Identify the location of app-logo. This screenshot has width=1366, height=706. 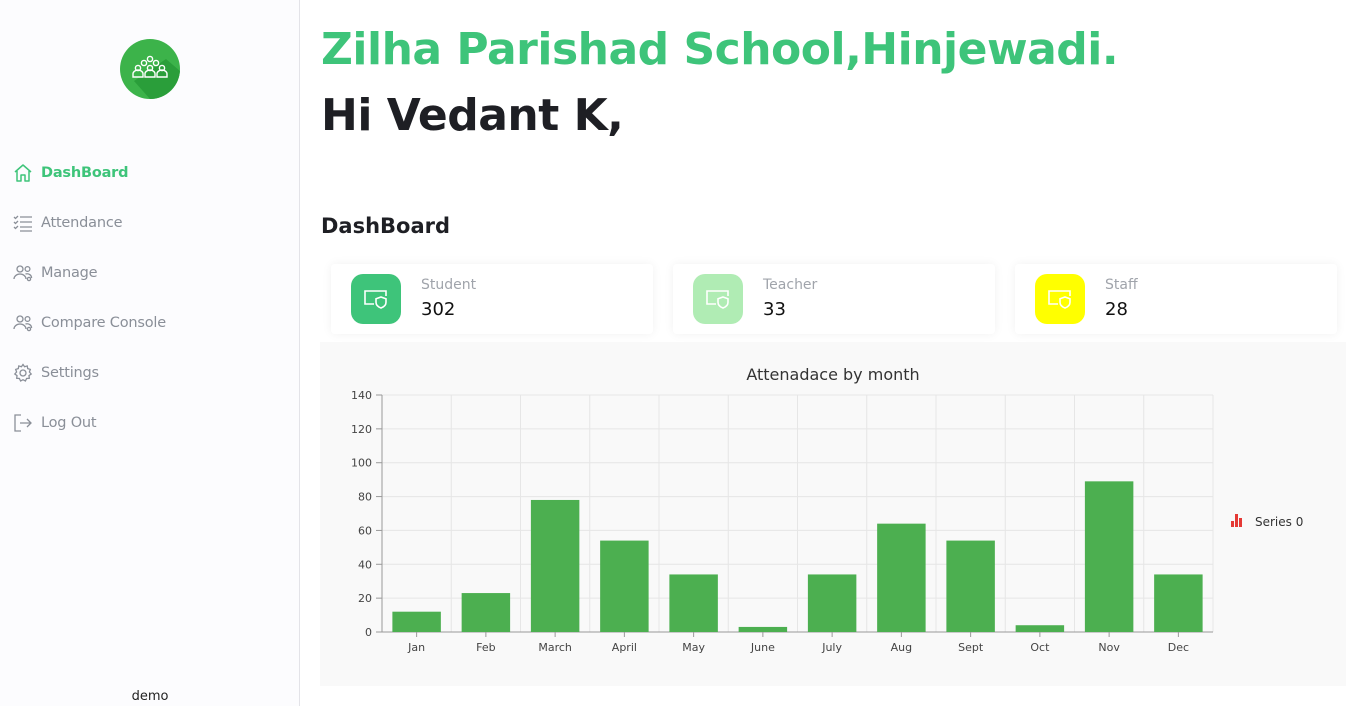
(150, 69).